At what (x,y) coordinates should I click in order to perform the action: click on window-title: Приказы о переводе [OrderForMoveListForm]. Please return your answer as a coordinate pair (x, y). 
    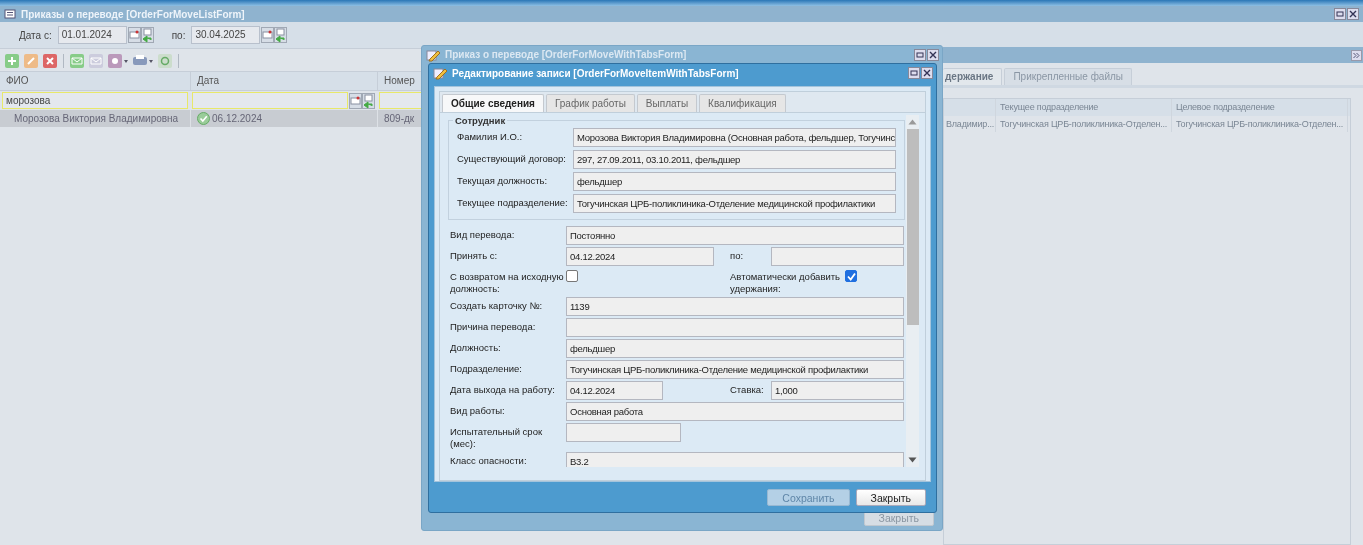
    Looking at the image, I should click on (133, 14).